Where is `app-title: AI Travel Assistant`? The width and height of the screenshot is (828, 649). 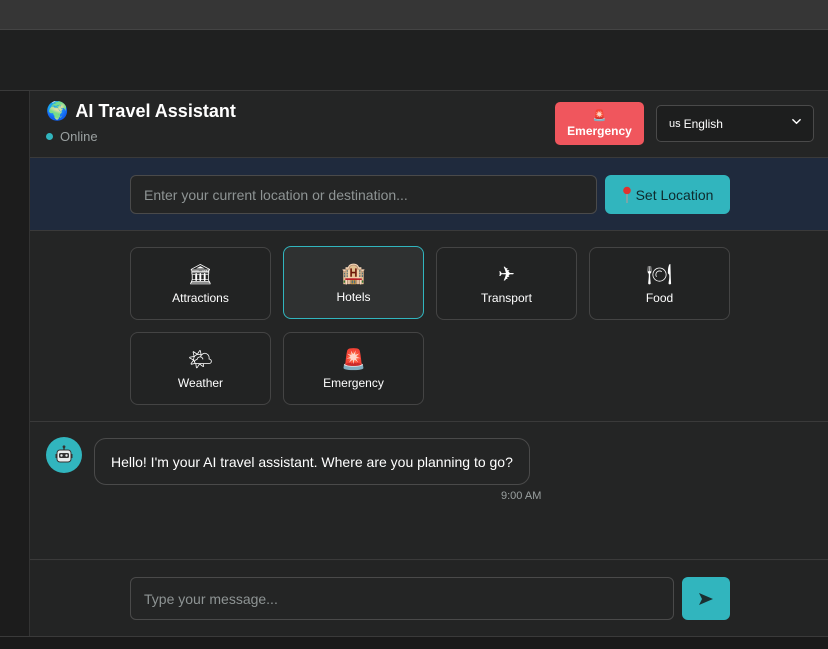
app-title: AI Travel Assistant is located at coordinates (155, 111).